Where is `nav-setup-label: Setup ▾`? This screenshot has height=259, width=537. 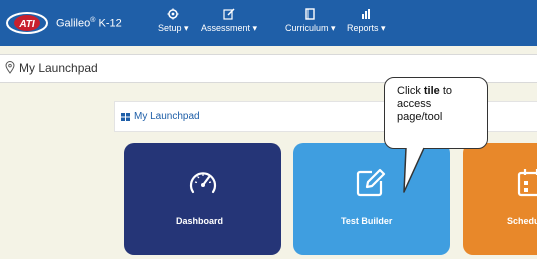 nav-setup-label: Setup ▾ is located at coordinates (173, 28).